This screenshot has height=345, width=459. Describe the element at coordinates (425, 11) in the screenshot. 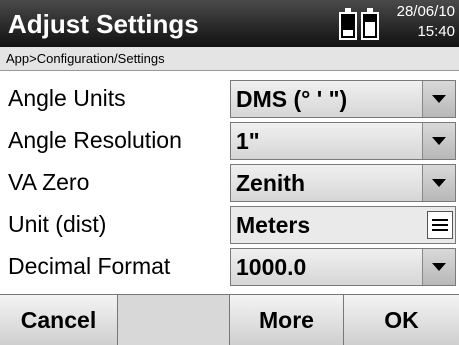

I see `date-text: 28/06/10` at that location.